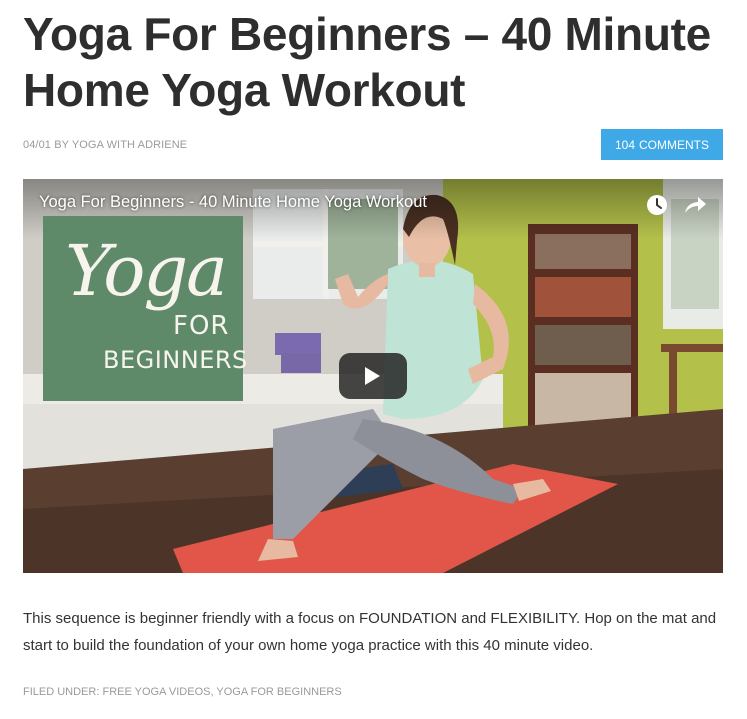 Image resolution: width=747 pixels, height=719 pixels. I want to click on card-beginners-word: BEGINNERS, so click(175, 360).